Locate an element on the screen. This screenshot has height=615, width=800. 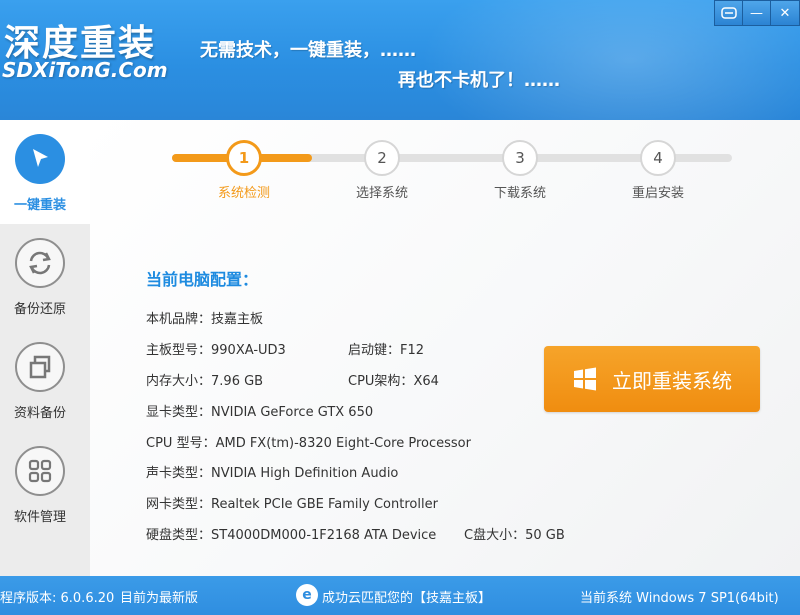
info-key: 网卡类型： is located at coordinates (179, 504).